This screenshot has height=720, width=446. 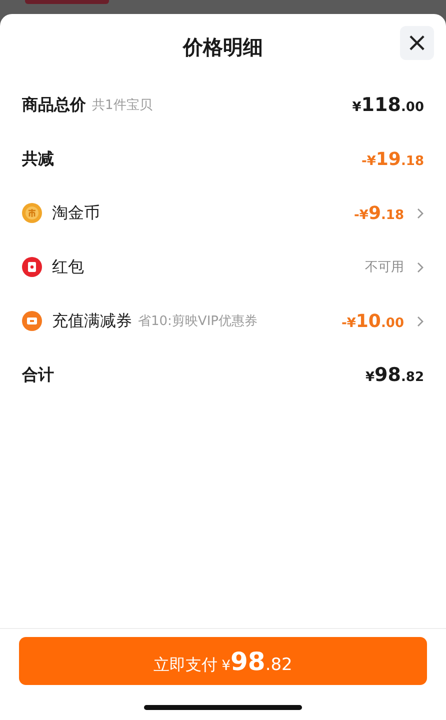 I want to click on row-label: 合计, so click(x=38, y=375).